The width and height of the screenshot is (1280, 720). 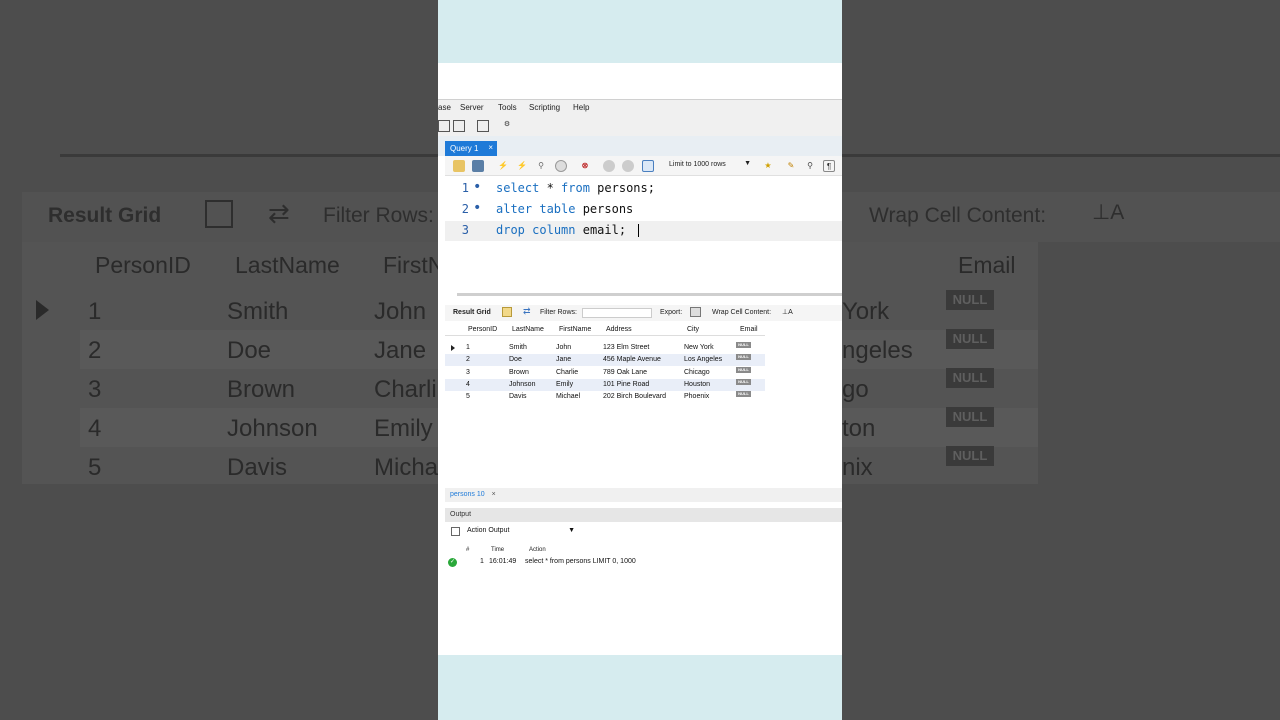 What do you see at coordinates (455, 531) in the screenshot?
I see `copy-icon` at bounding box center [455, 531].